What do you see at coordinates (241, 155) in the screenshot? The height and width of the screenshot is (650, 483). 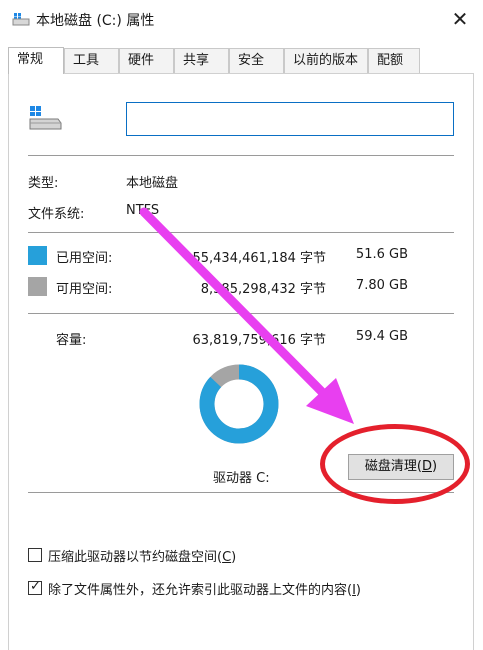 I see `separator-top` at bounding box center [241, 155].